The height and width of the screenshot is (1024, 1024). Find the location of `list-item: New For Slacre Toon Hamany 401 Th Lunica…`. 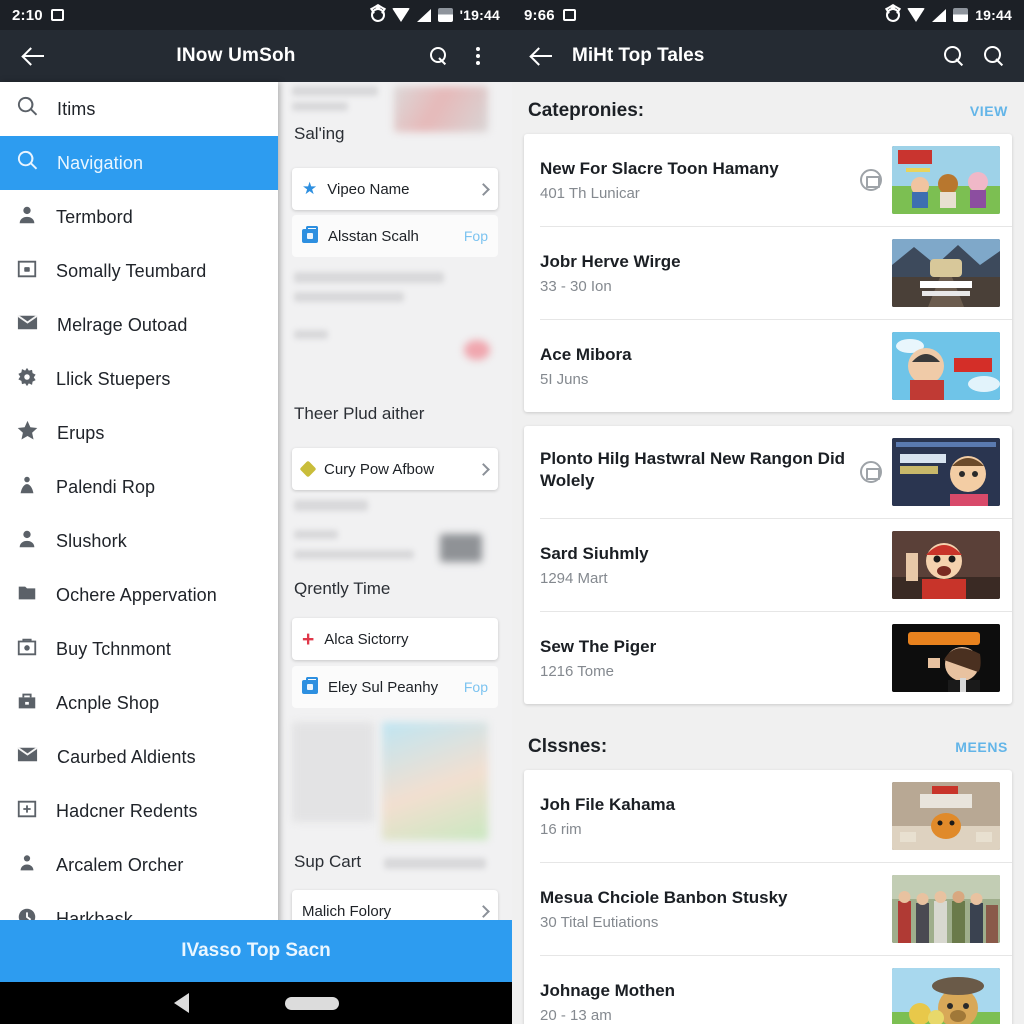

list-item: New For Slacre Toon Hamany 401 Th Lunica… is located at coordinates (768, 180).